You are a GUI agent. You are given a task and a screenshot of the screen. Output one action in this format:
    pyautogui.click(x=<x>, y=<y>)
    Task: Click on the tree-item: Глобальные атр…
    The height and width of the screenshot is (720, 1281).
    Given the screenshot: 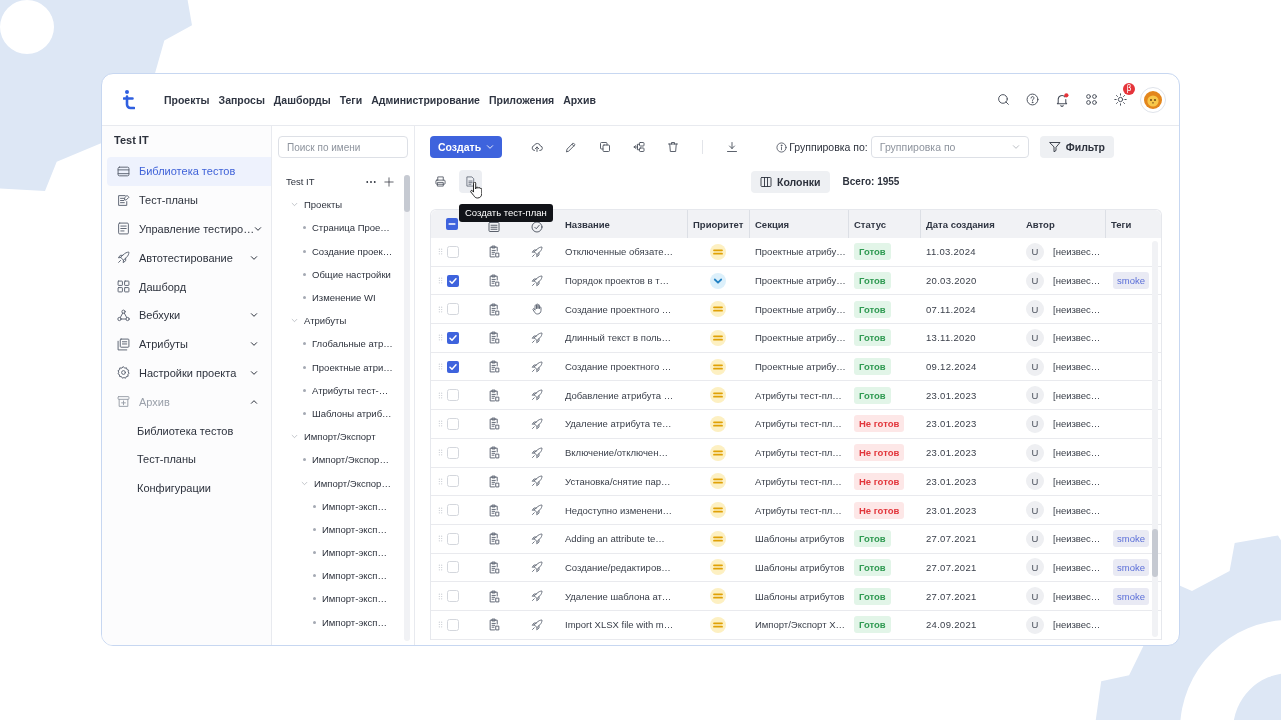 What is the action you would take?
    pyautogui.click(x=340, y=344)
    